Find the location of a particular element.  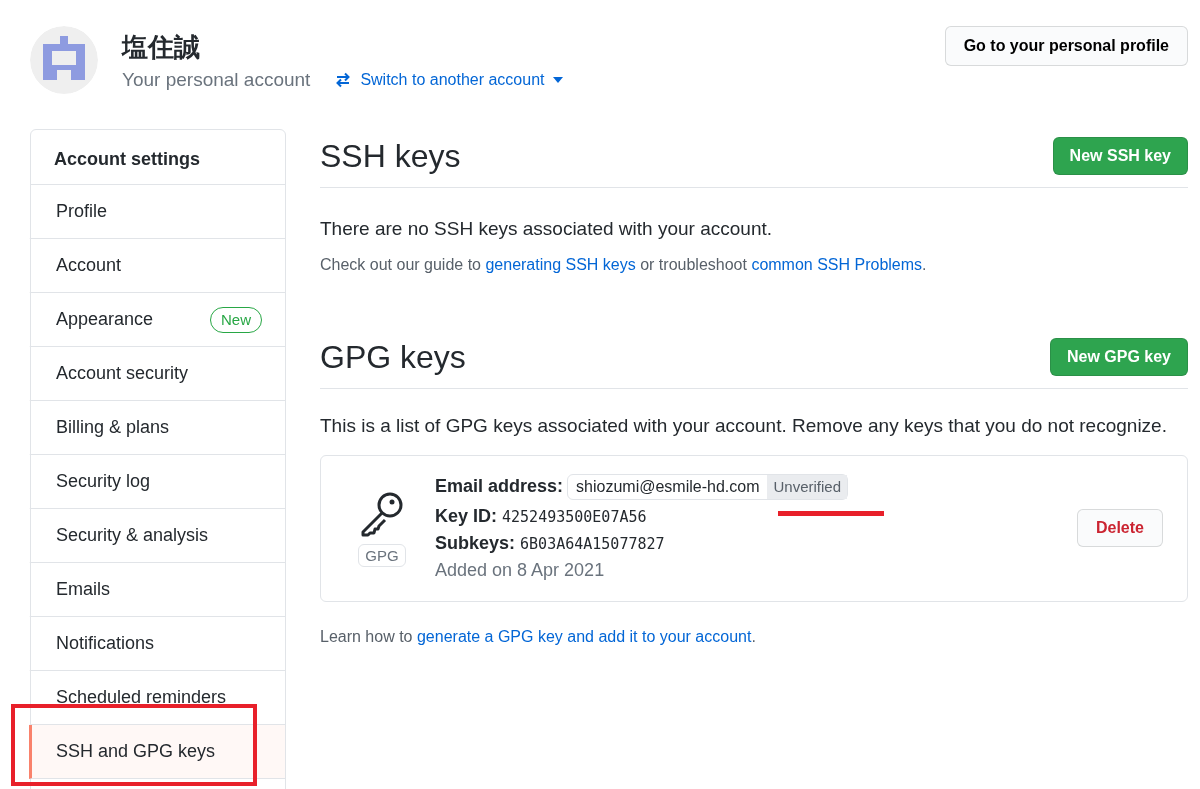

status-badge: Unverified is located at coordinates (807, 487).